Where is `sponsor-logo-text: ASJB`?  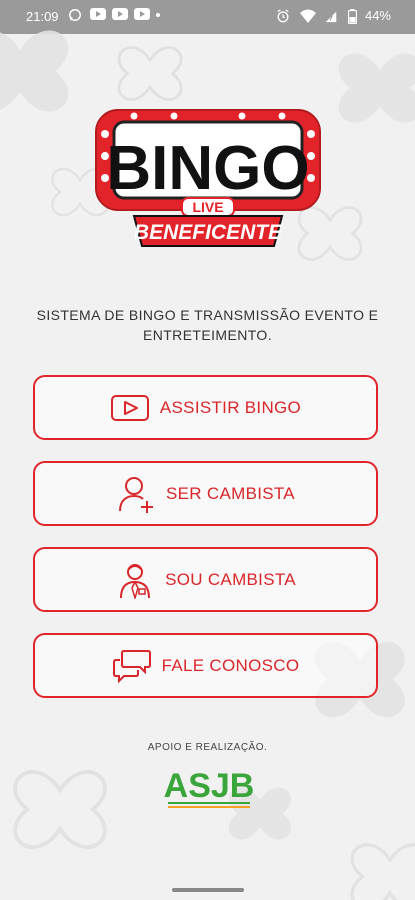
sponsor-logo-text: ASJB is located at coordinates (209, 786).